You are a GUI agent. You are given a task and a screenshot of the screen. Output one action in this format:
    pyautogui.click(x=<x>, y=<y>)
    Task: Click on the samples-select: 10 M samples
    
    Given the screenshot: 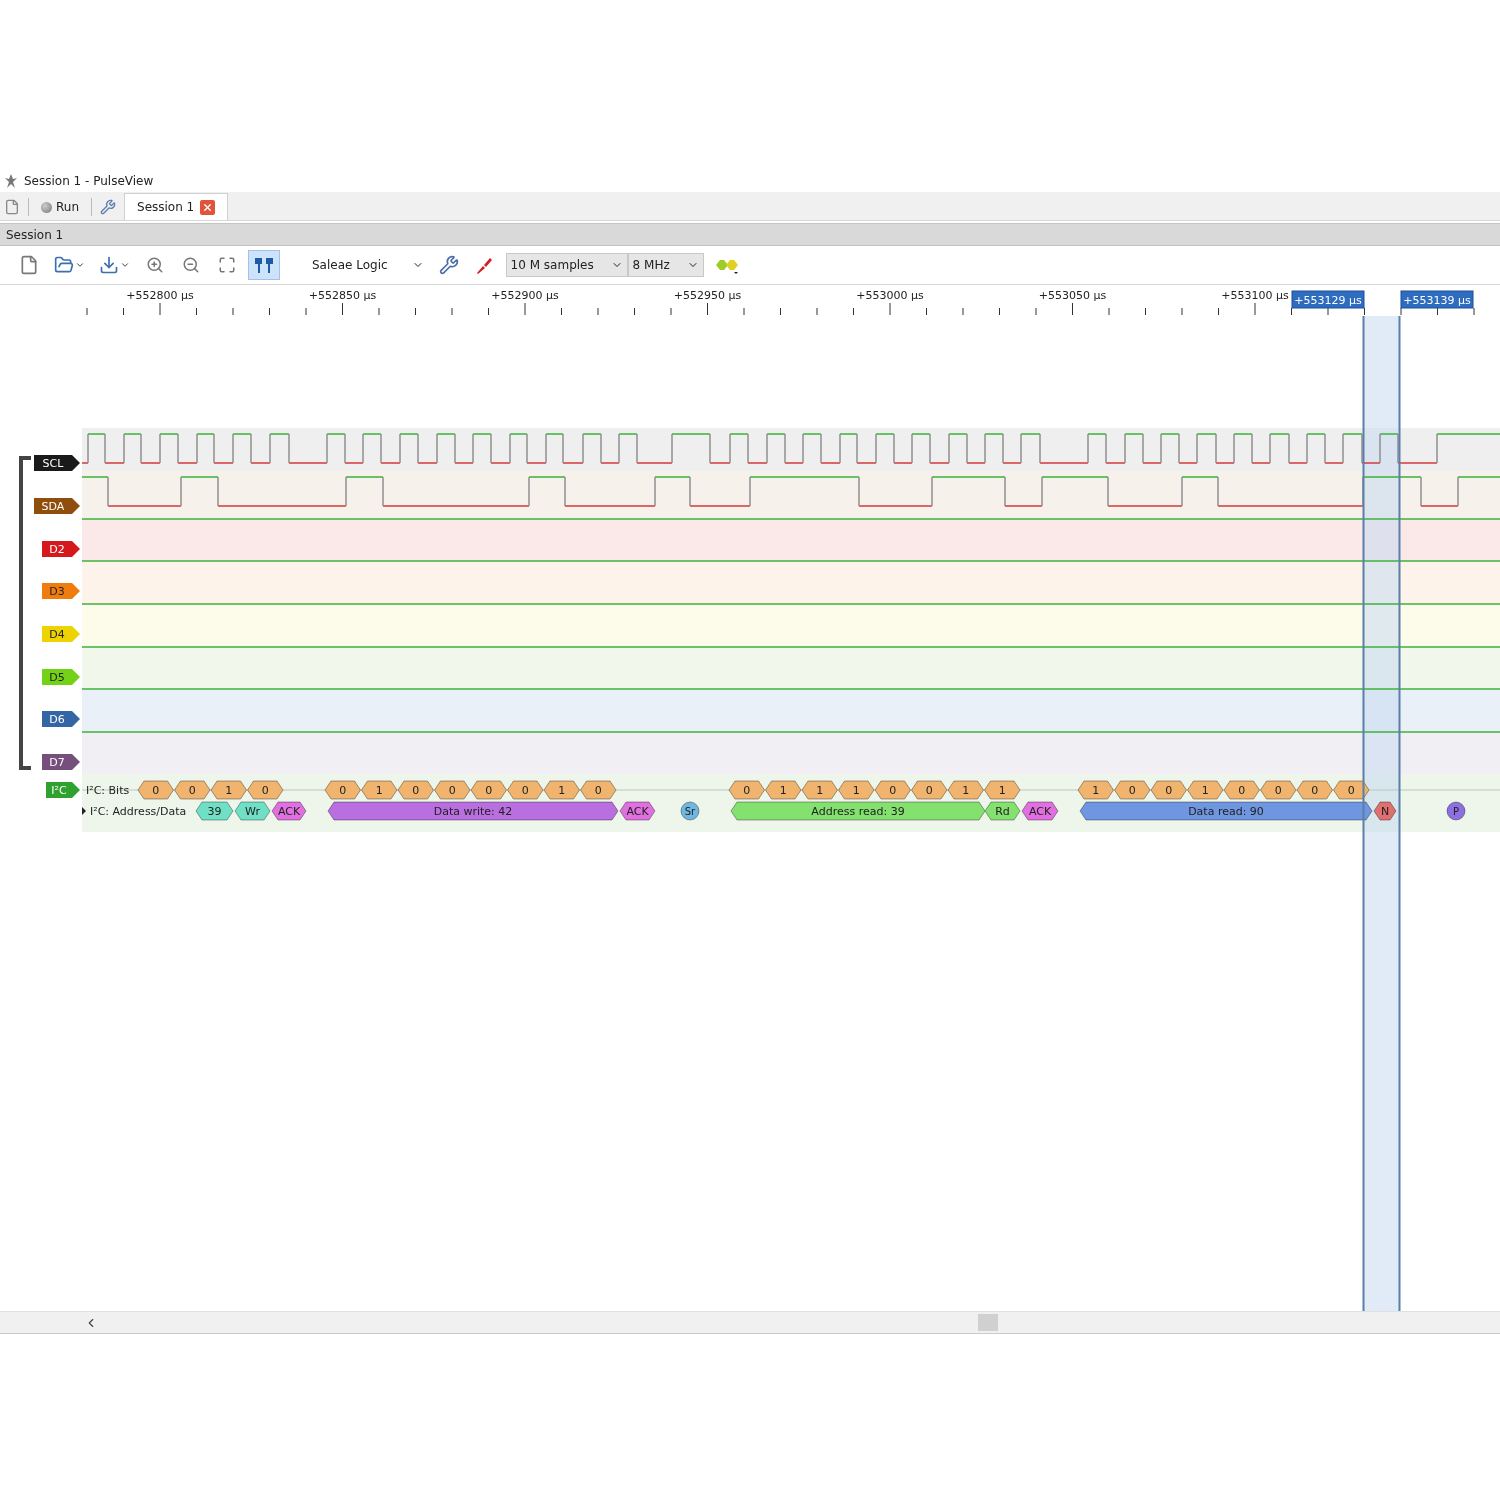 What is the action you would take?
    pyautogui.click(x=566, y=265)
    